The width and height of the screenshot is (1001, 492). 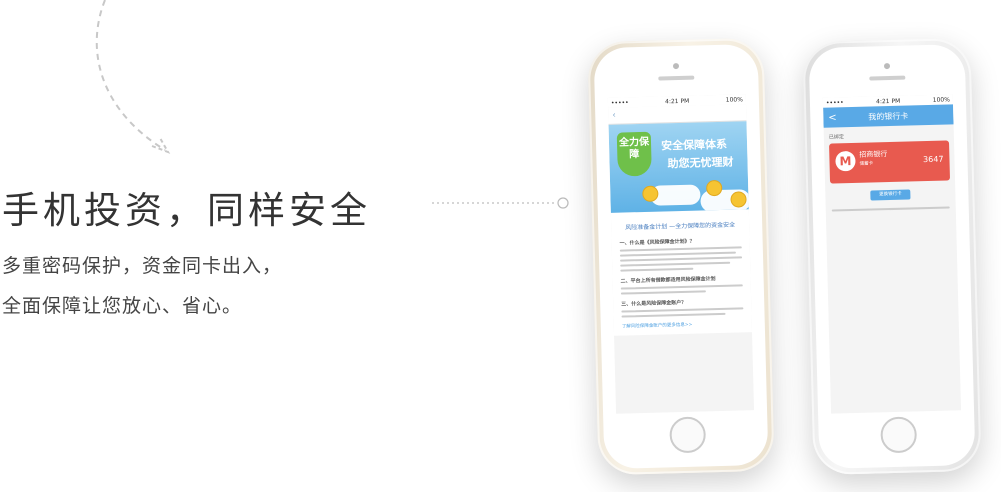 I want to click on promo-line-2: 全面保障让您放心、省心。, so click(x=122, y=306).